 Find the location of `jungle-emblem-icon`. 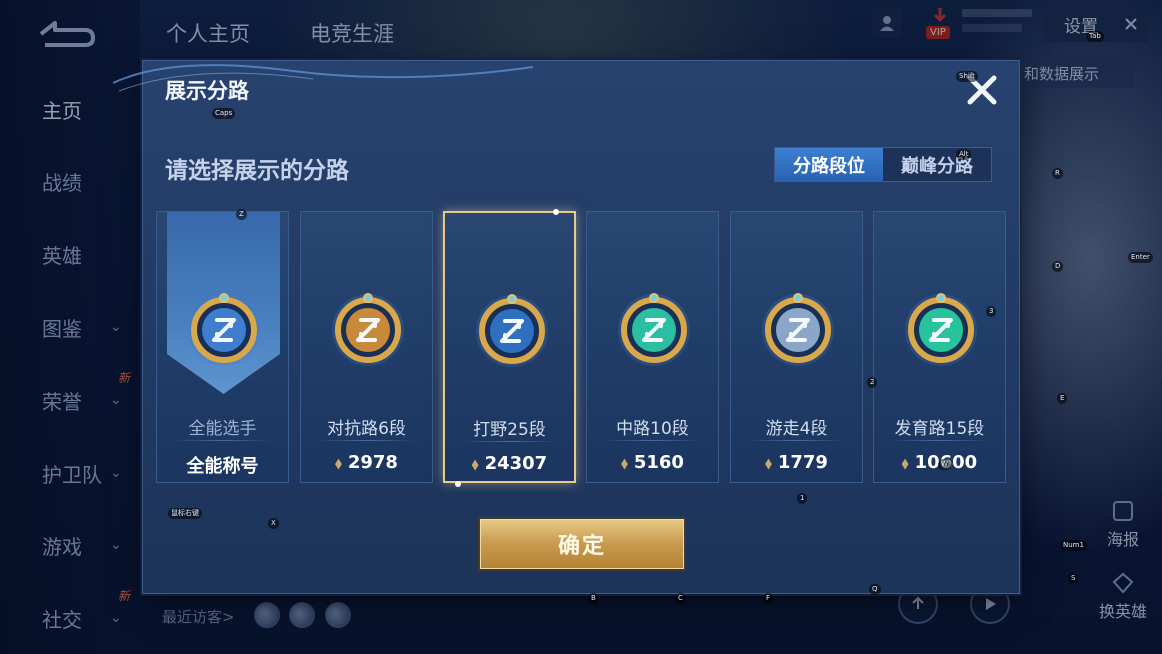

jungle-emblem-icon is located at coordinates (512, 330).